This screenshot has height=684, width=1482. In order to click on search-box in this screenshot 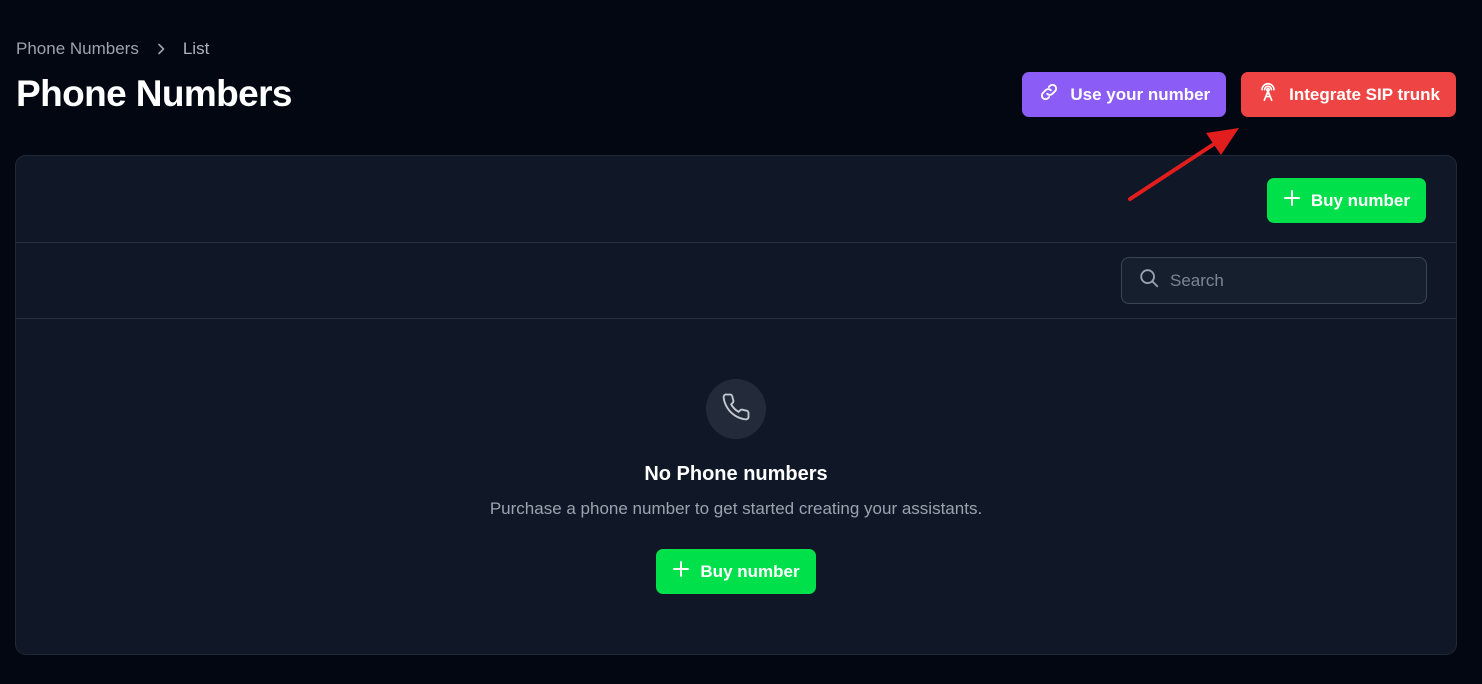, I will do `click(1274, 280)`.